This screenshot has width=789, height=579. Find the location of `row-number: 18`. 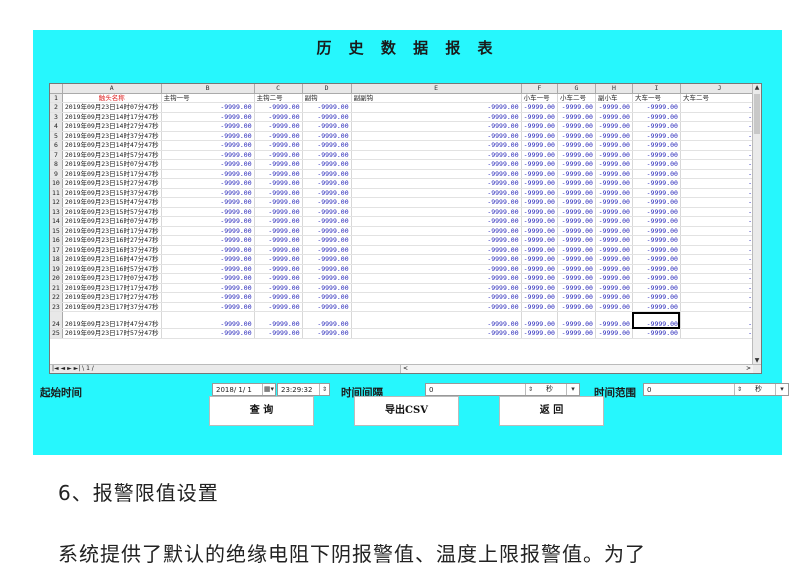

row-number: 18 is located at coordinates (56, 259).